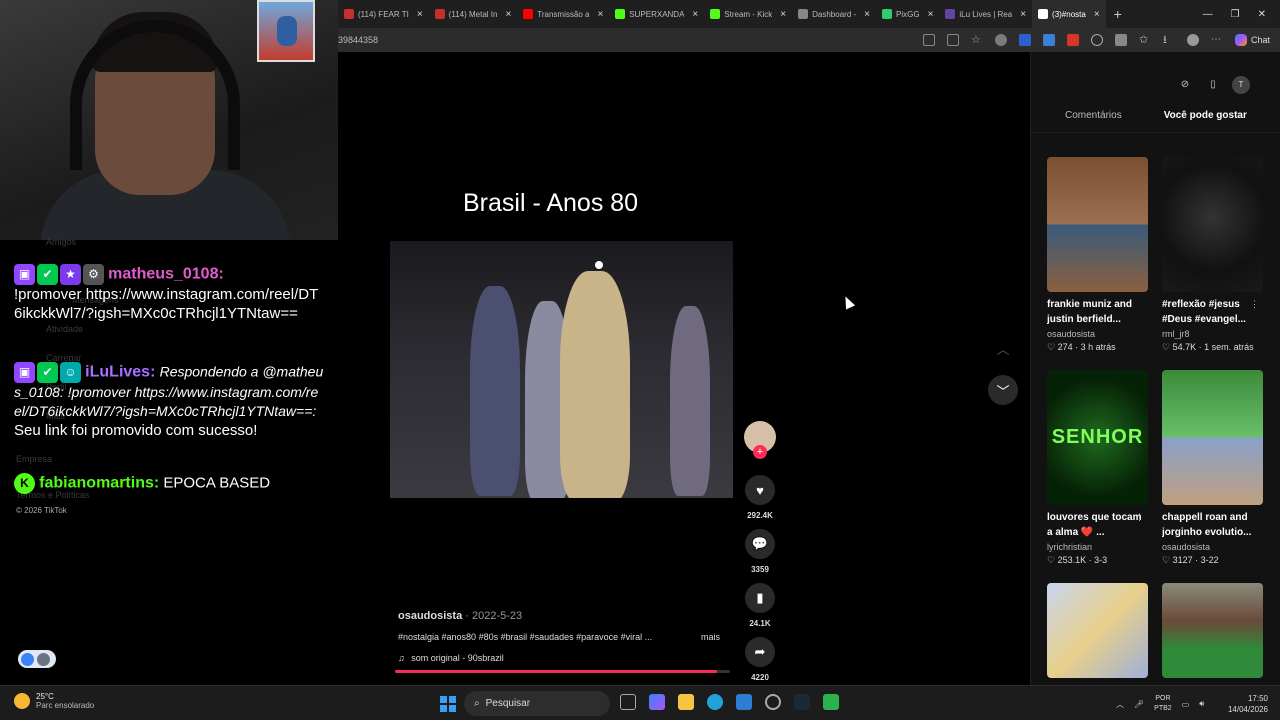 The image size is (1280, 720). I want to click on tab-title: iLu Lives | Rea, so click(986, 14).